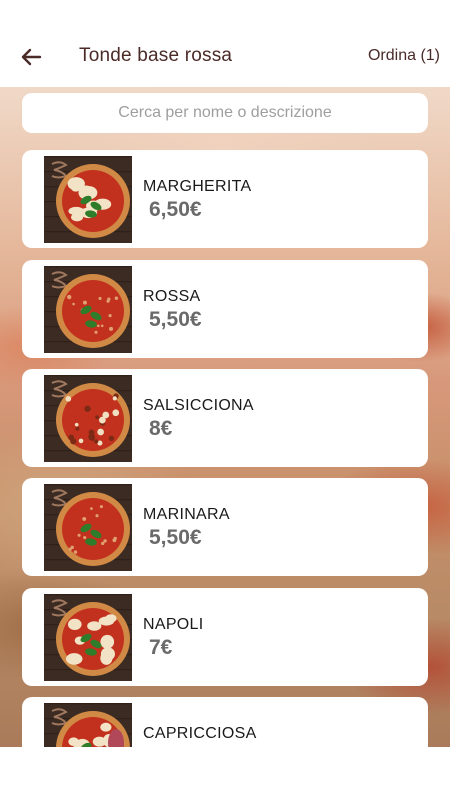 The height and width of the screenshot is (800, 450). What do you see at coordinates (175, 209) in the screenshot?
I see `product-price: 6,50€` at bounding box center [175, 209].